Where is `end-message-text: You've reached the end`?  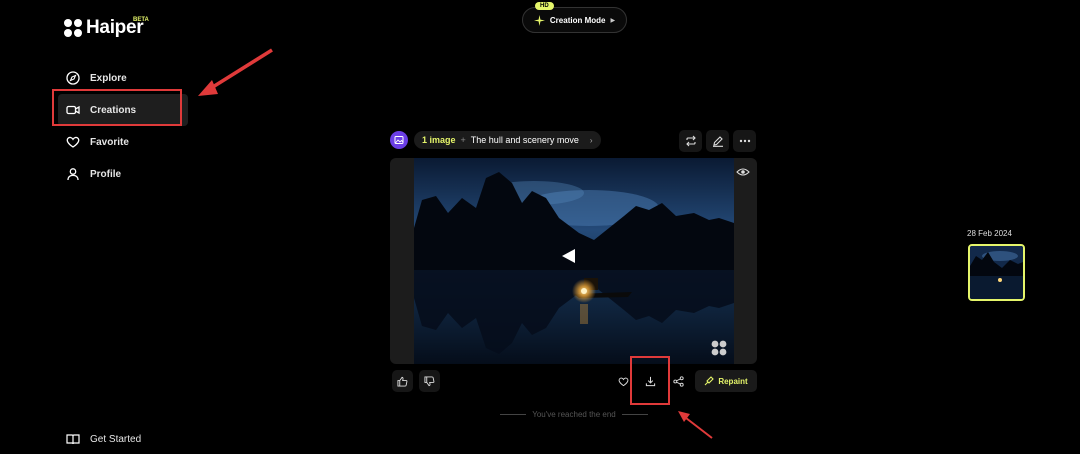
end-message-text: You've reached the end is located at coordinates (574, 414).